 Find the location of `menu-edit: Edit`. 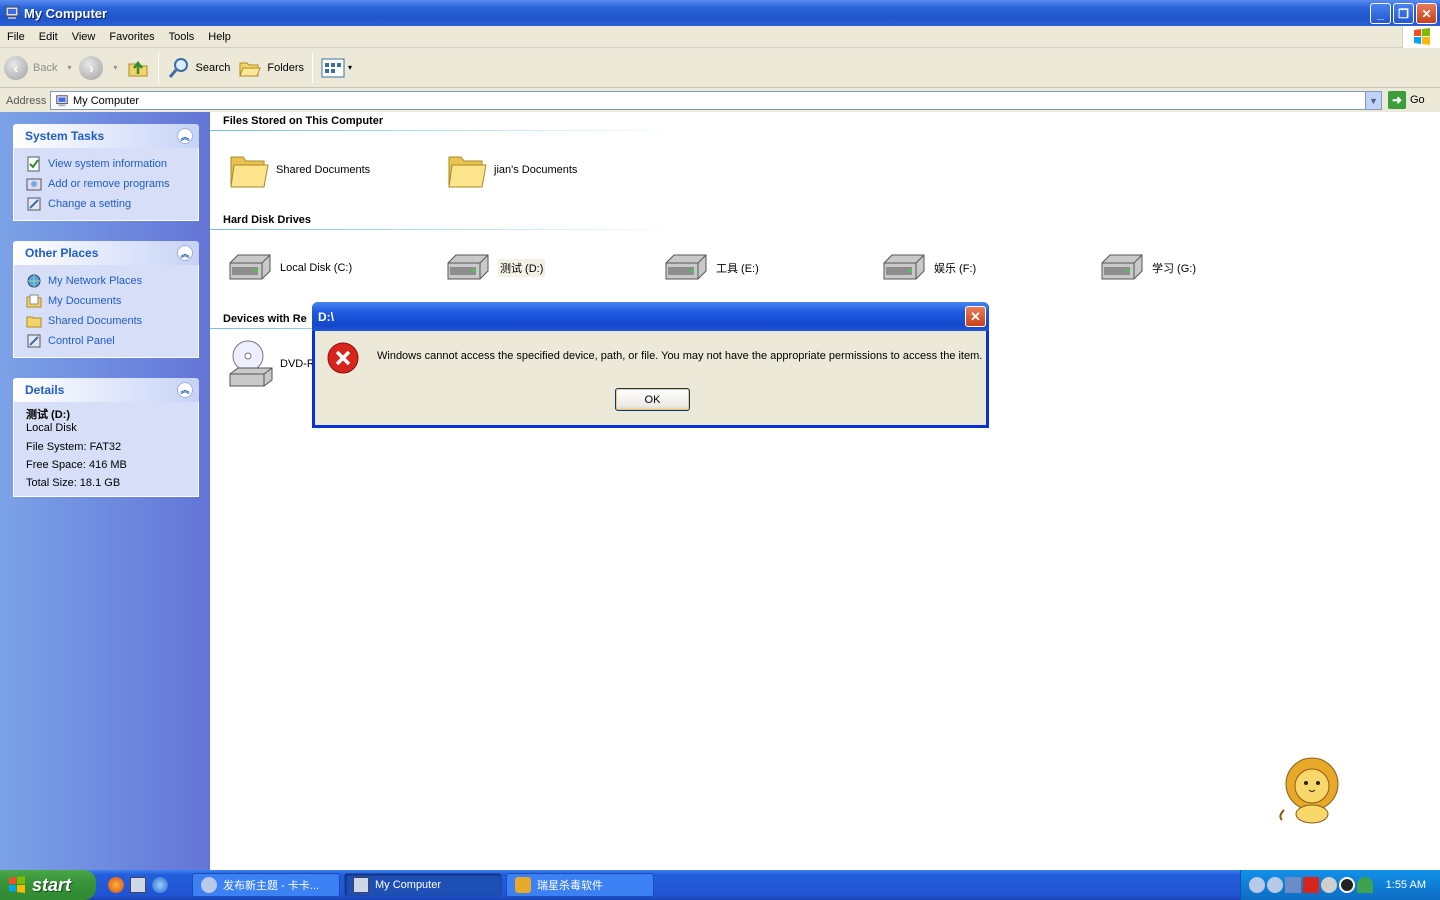

menu-edit: Edit is located at coordinates (48, 37).